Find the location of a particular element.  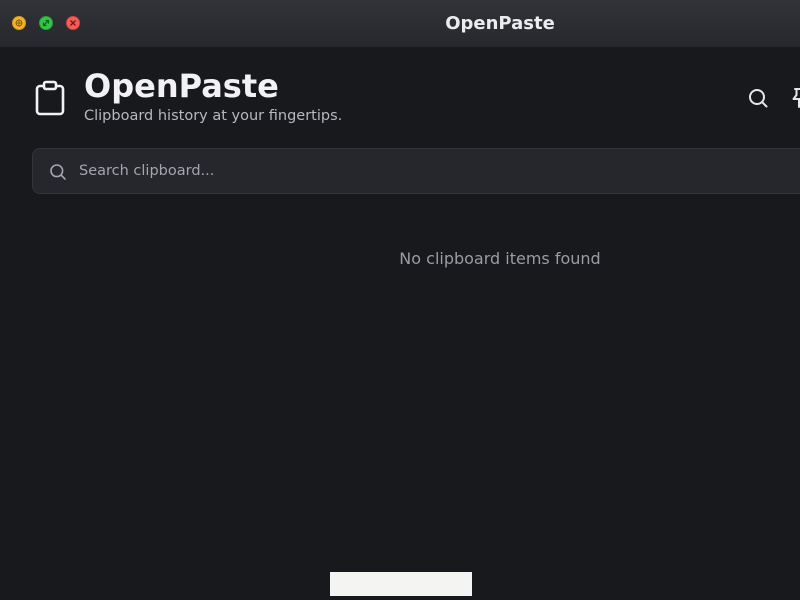

search-input is located at coordinates (429, 171).